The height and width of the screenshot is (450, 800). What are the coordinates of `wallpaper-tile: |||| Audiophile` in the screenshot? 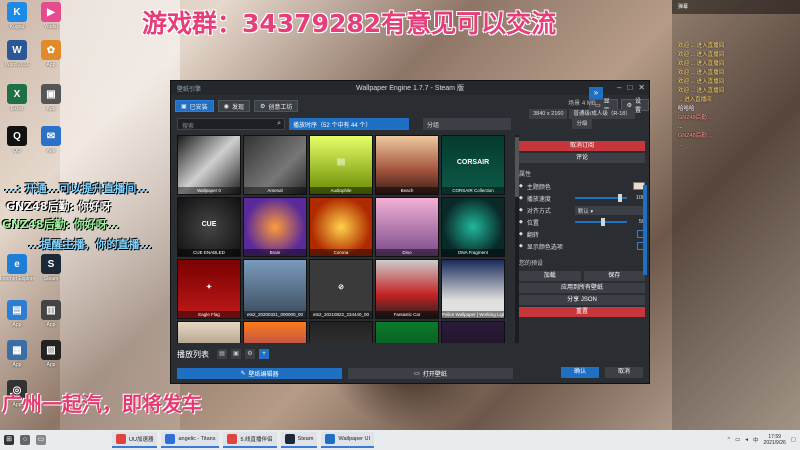 It's located at (341, 165).